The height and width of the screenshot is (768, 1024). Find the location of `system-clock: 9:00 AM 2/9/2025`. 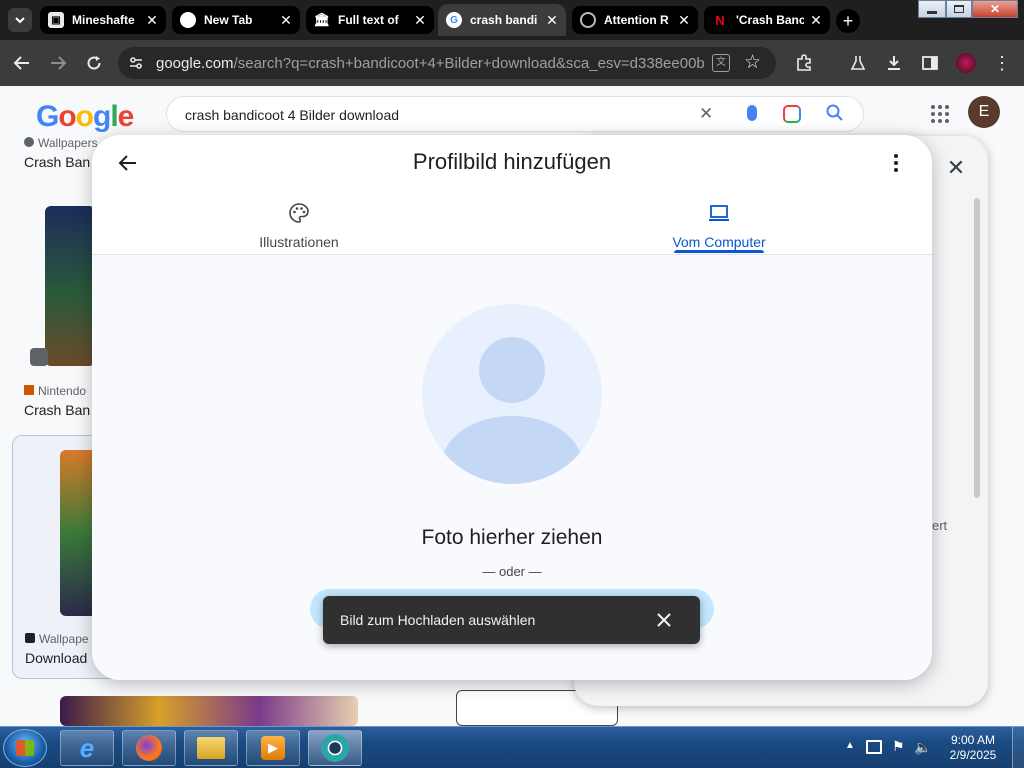

system-clock: 9:00 AM 2/9/2025 is located at coordinates (973, 748).